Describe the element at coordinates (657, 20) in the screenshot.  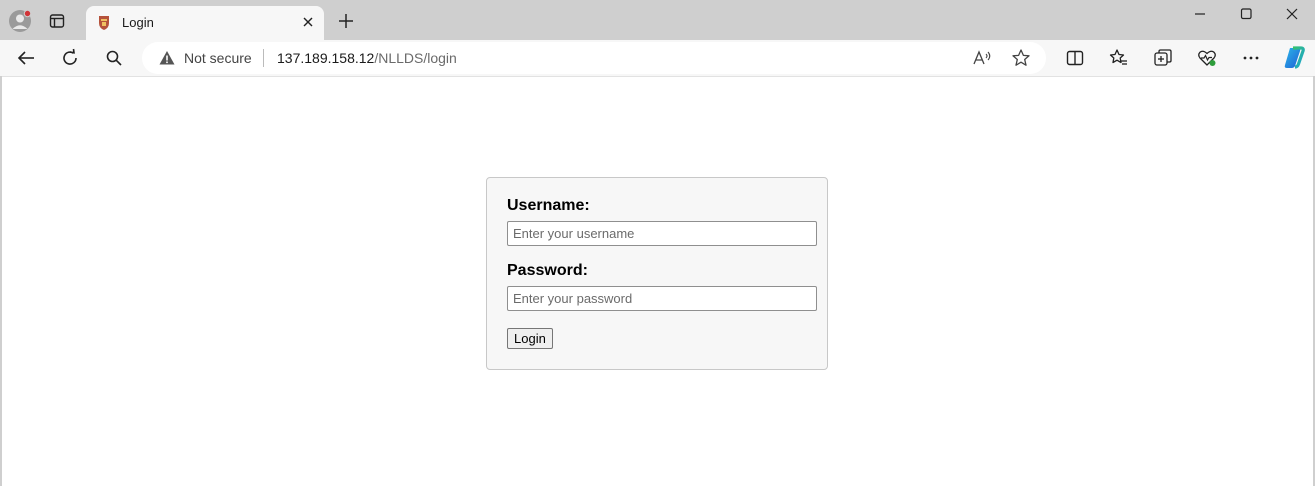
I see `tab-strip: Login` at that location.